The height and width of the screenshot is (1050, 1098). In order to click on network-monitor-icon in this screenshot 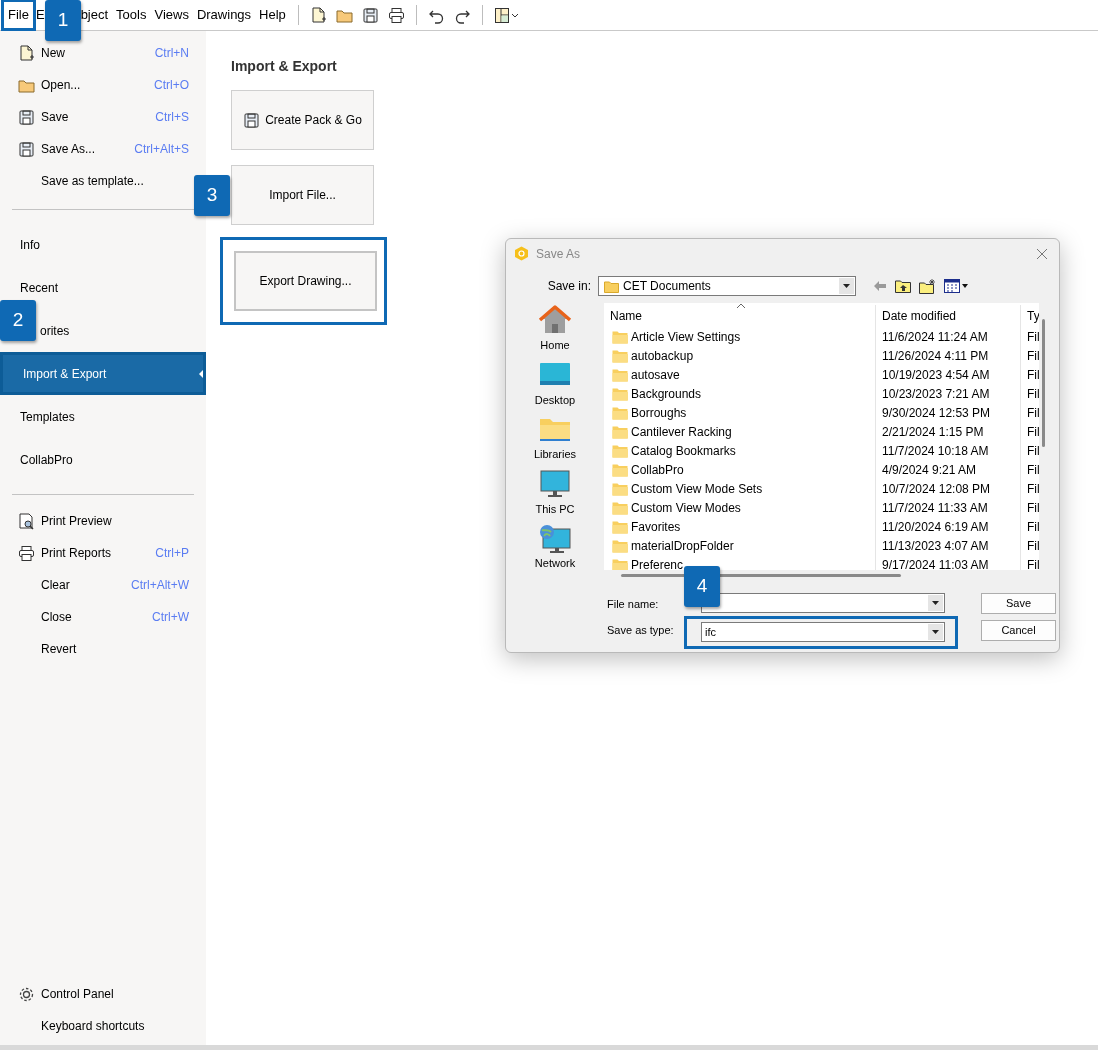, I will do `click(555, 539)`.